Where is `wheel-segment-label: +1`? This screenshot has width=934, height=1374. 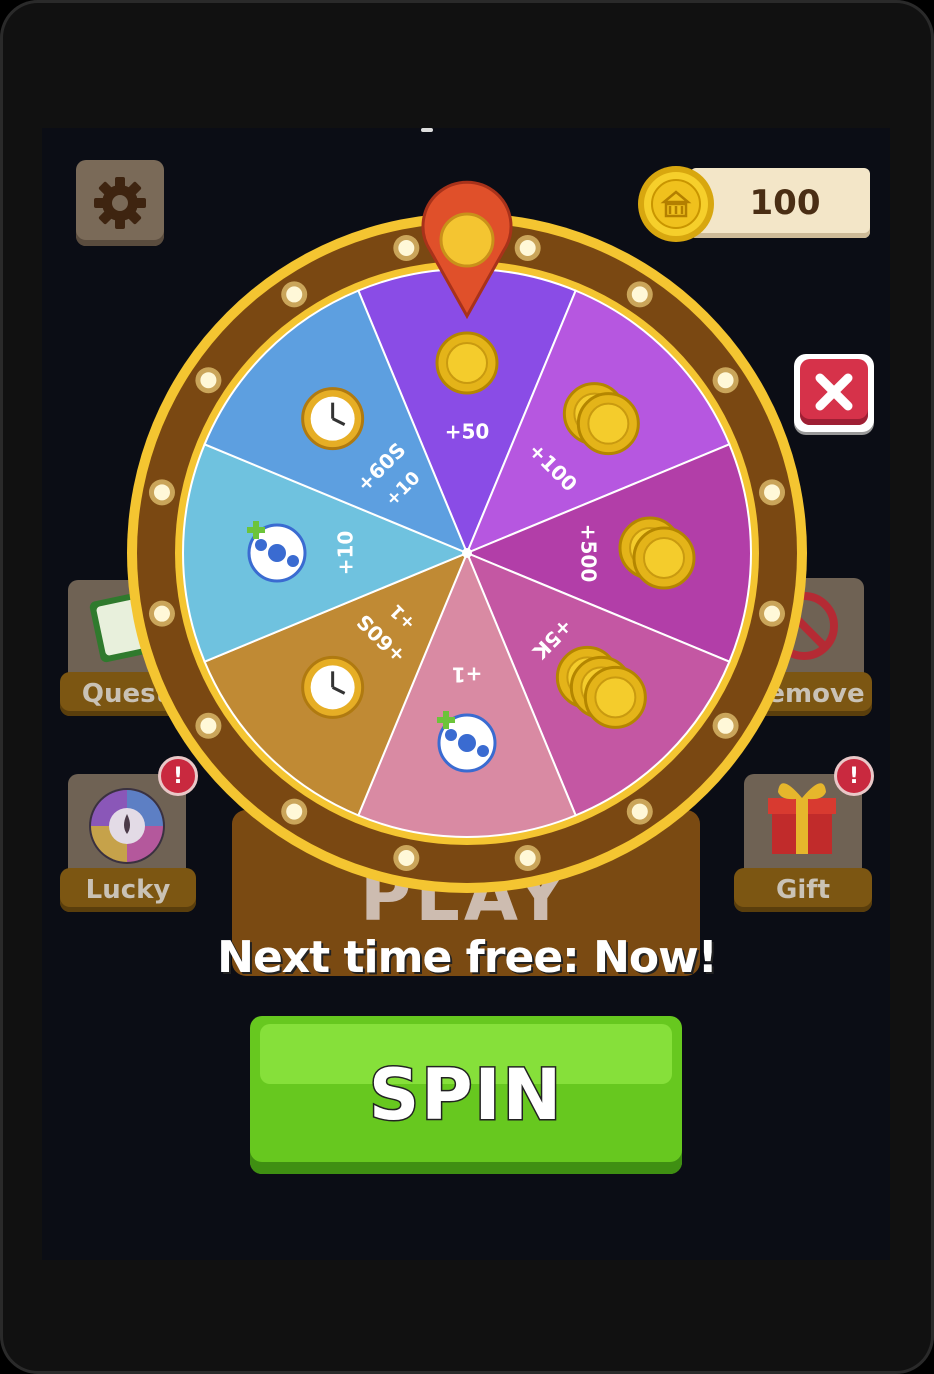 wheel-segment-label: +1 is located at coordinates (467, 675).